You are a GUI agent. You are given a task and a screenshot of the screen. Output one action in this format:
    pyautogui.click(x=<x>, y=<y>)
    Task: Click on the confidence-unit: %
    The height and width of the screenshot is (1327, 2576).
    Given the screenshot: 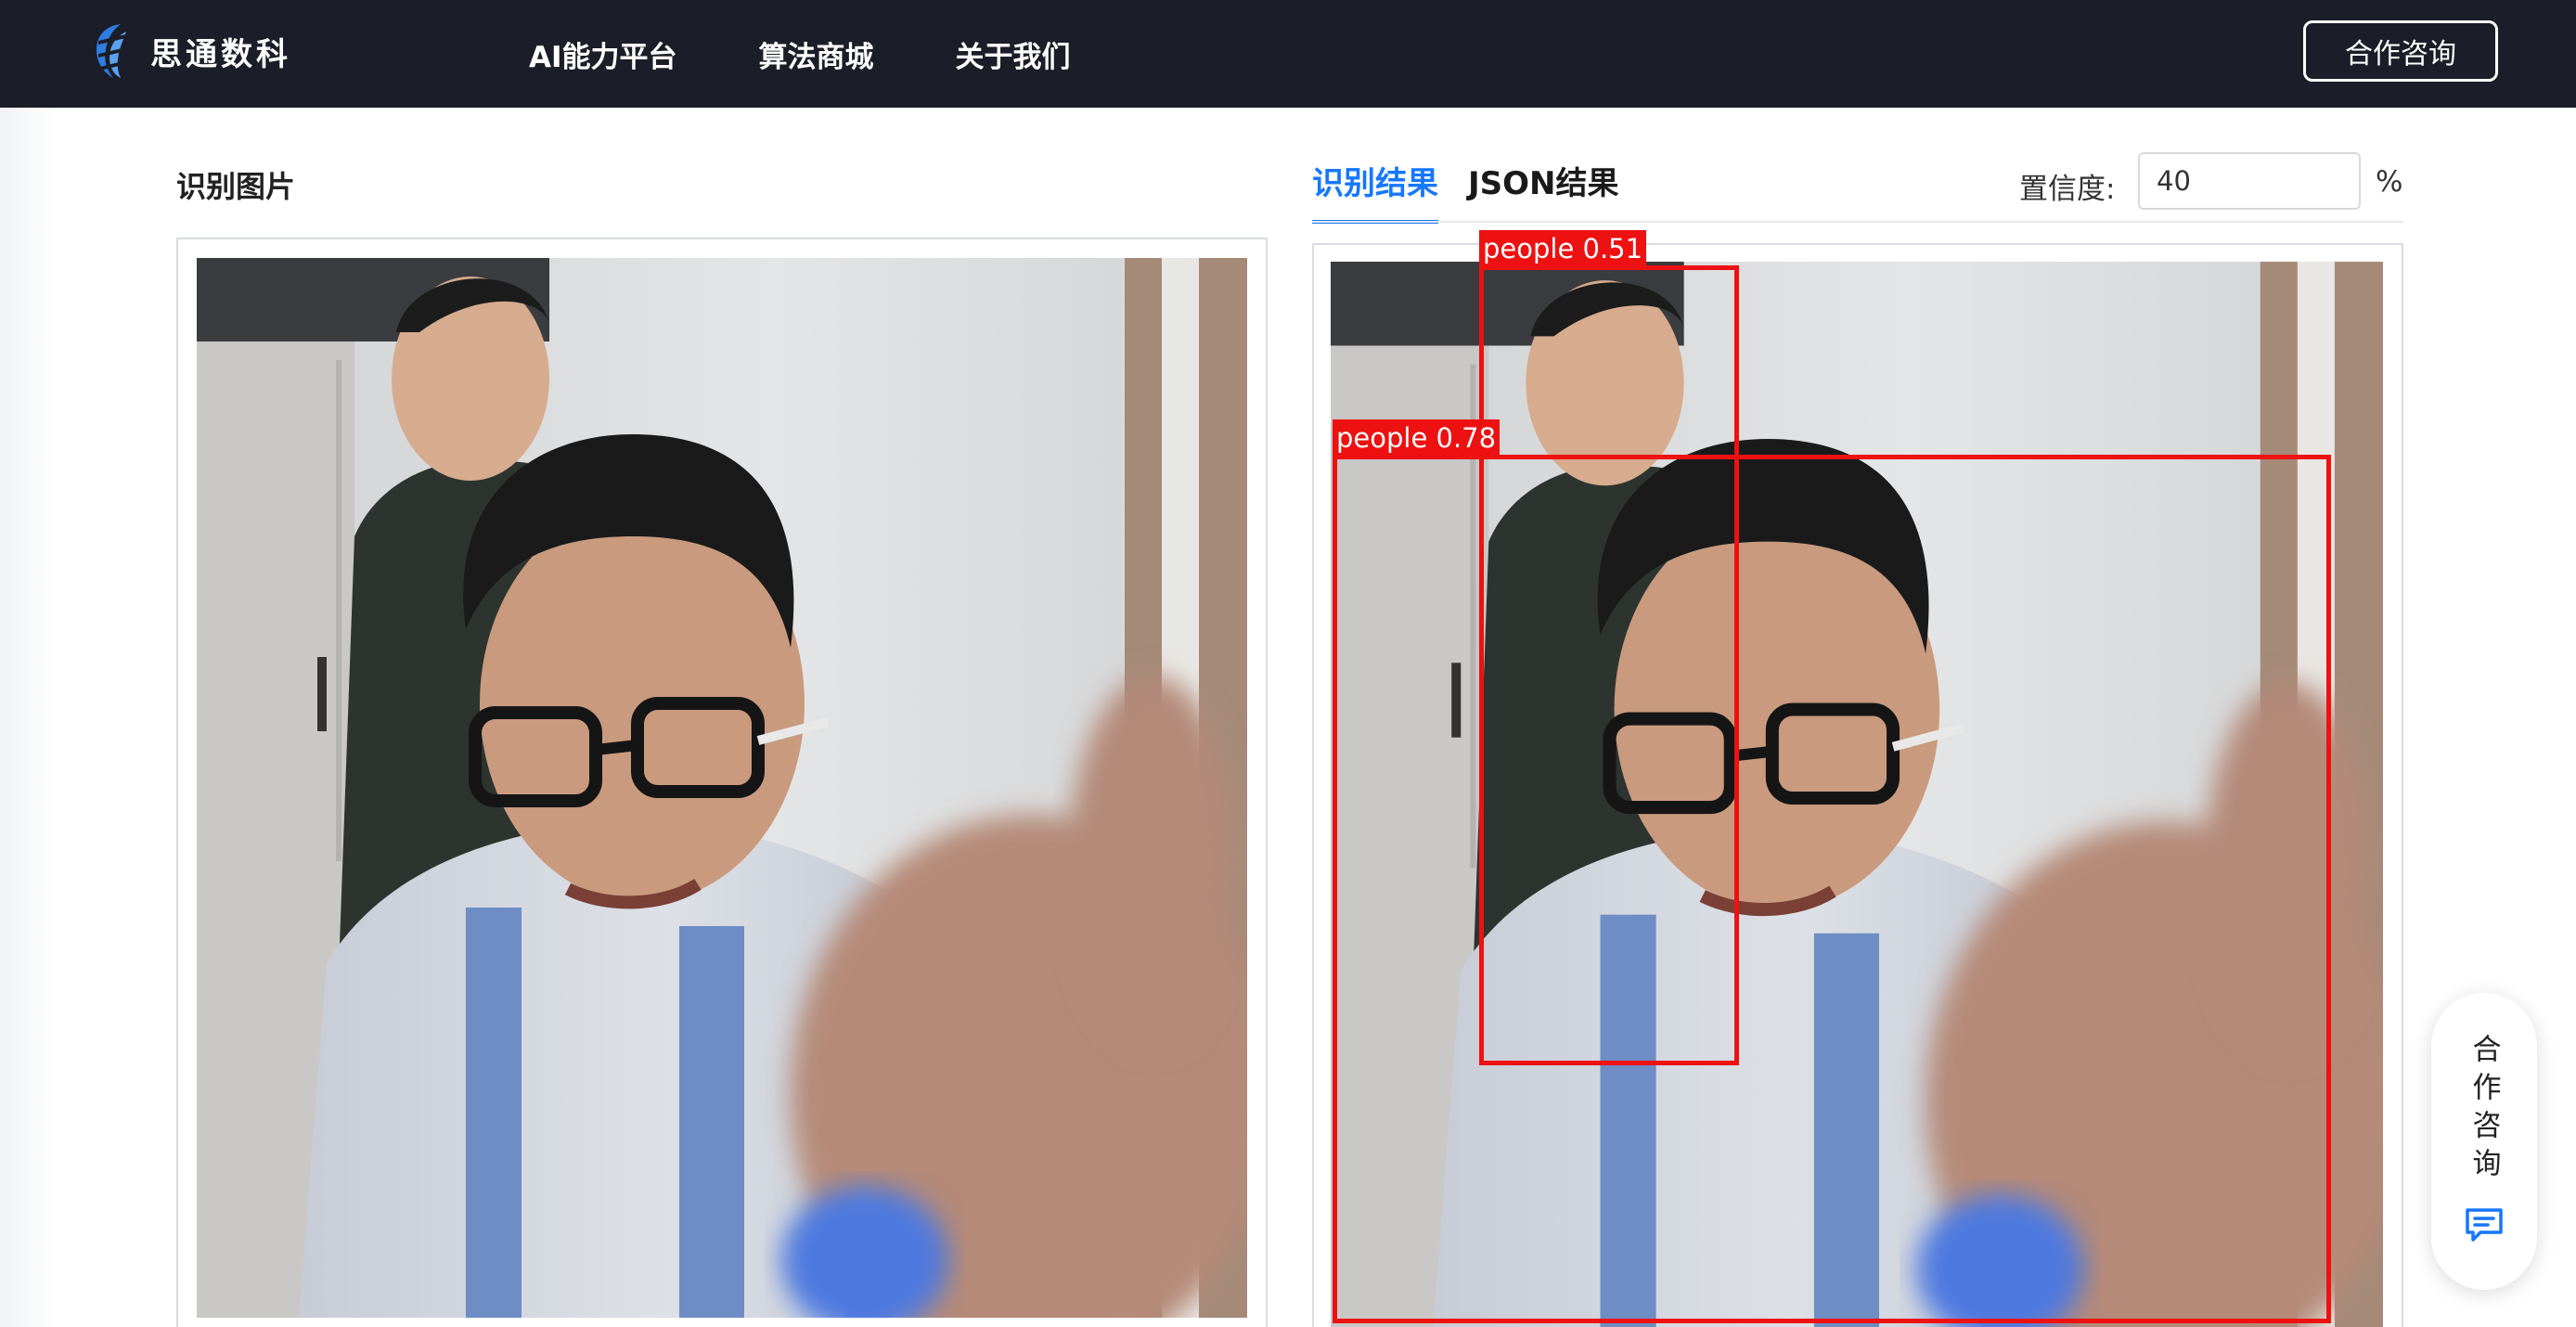 What is the action you would take?
    pyautogui.click(x=2390, y=182)
    